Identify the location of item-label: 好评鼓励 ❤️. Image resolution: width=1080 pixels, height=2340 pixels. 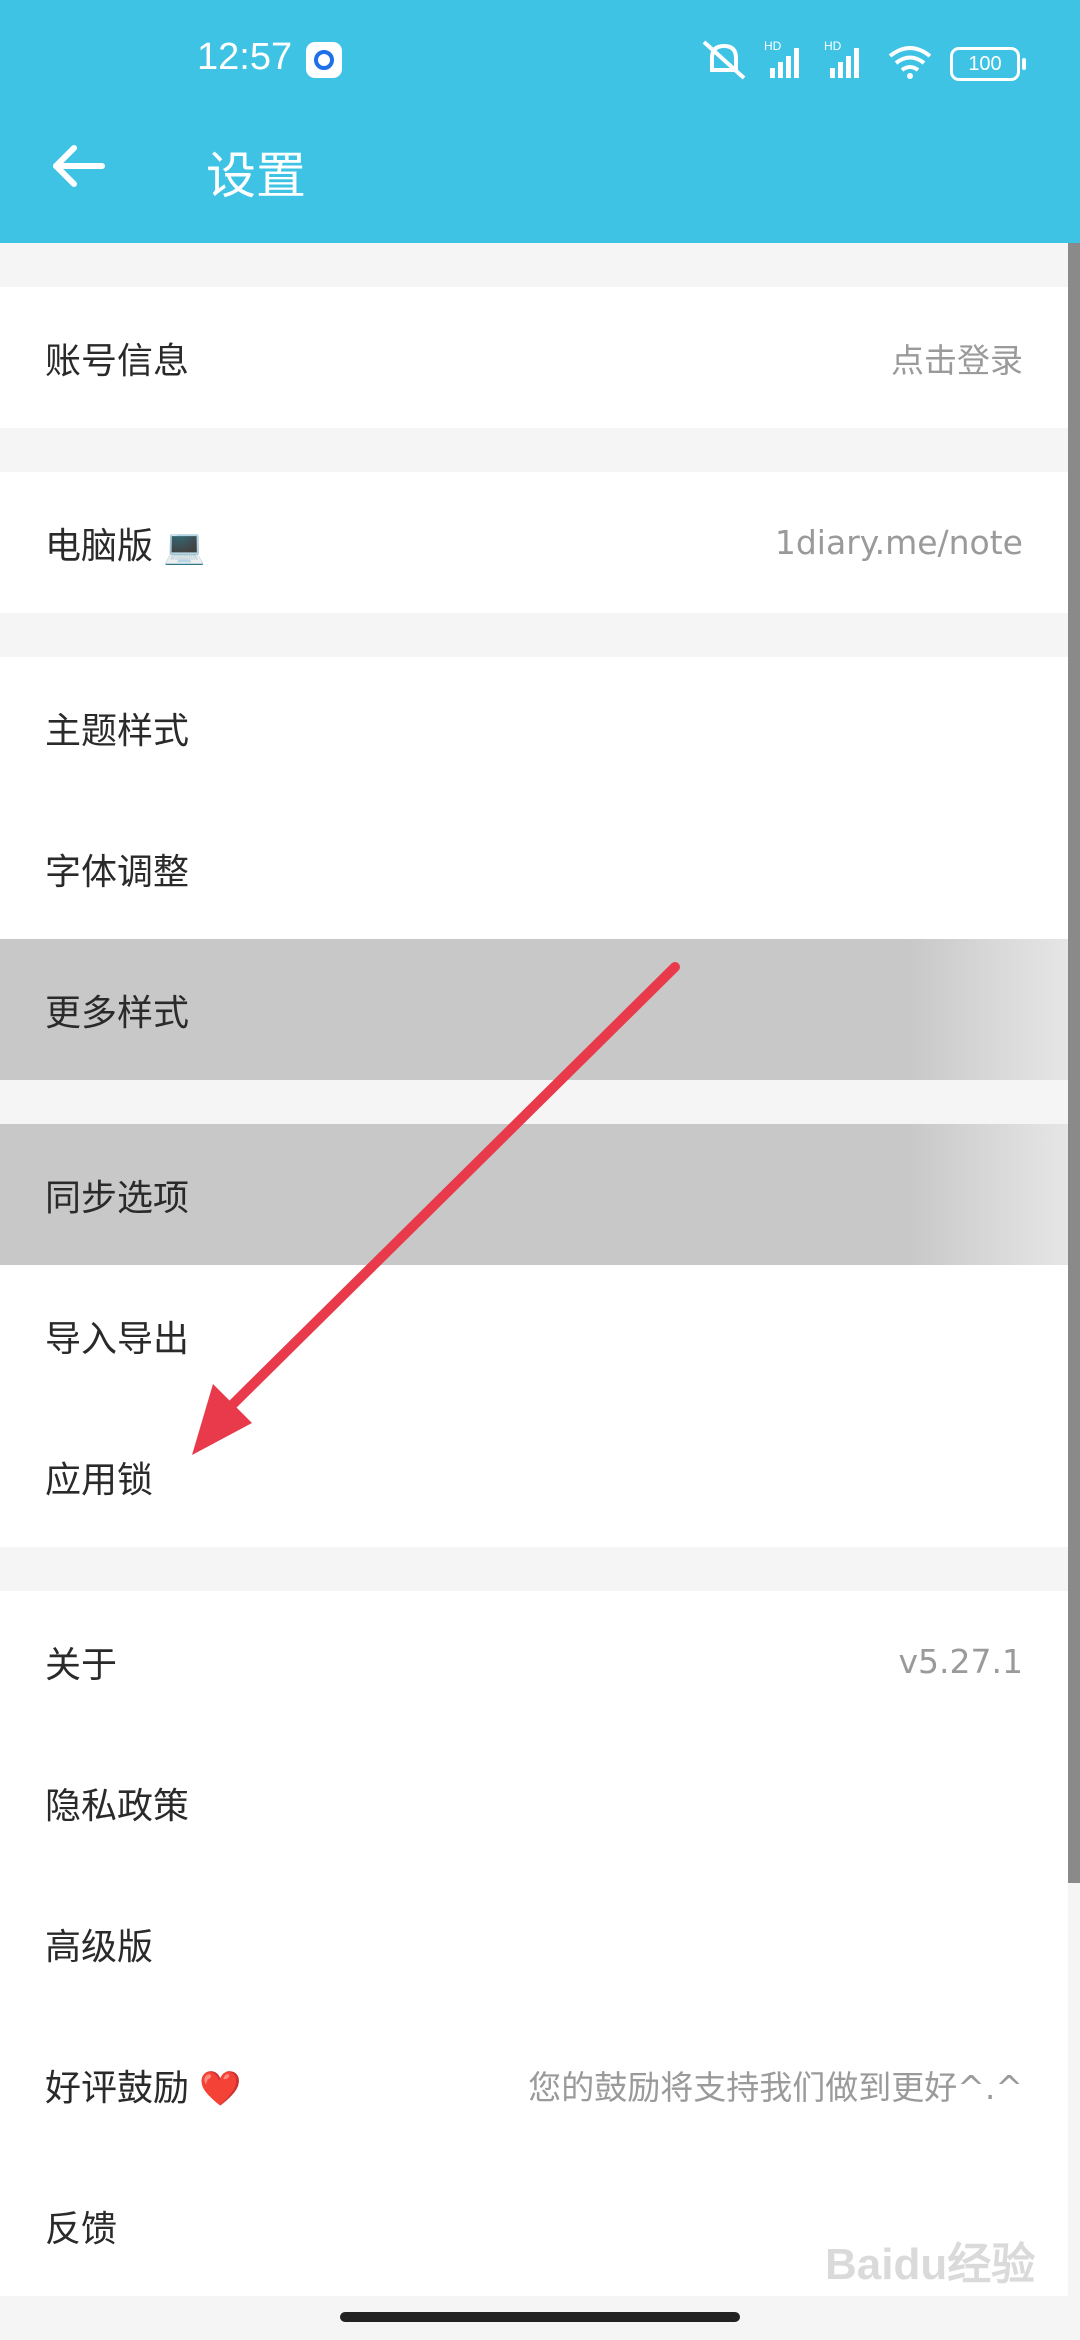
(143, 2085).